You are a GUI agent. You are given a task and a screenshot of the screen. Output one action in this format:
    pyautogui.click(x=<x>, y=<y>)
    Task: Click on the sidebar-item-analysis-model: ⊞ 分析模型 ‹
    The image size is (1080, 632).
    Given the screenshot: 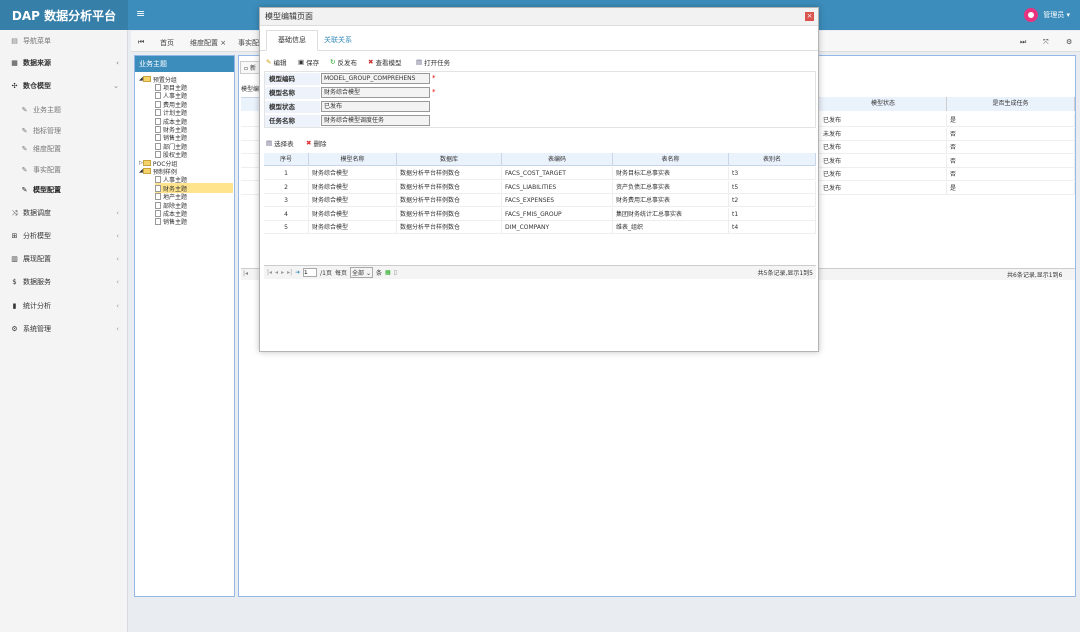 What is the action you would take?
    pyautogui.click(x=64, y=236)
    